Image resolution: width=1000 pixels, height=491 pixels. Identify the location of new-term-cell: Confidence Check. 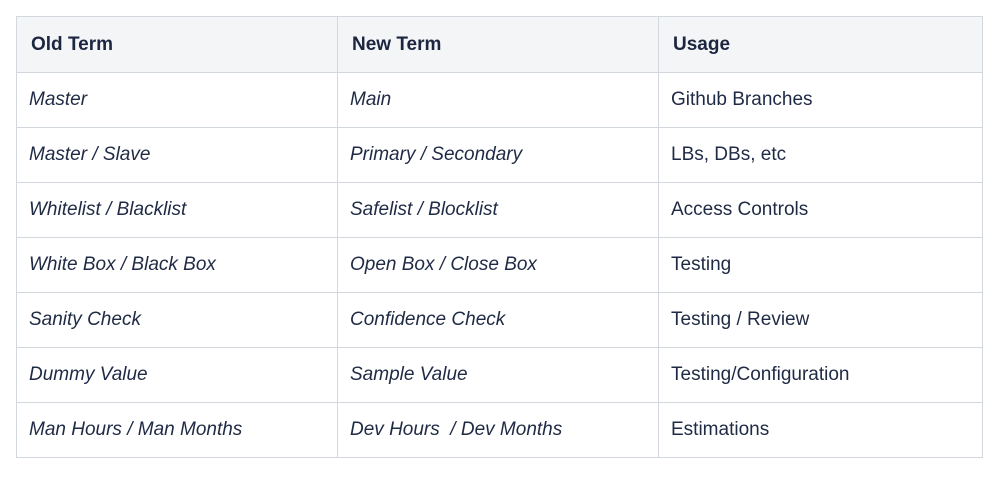
(498, 320).